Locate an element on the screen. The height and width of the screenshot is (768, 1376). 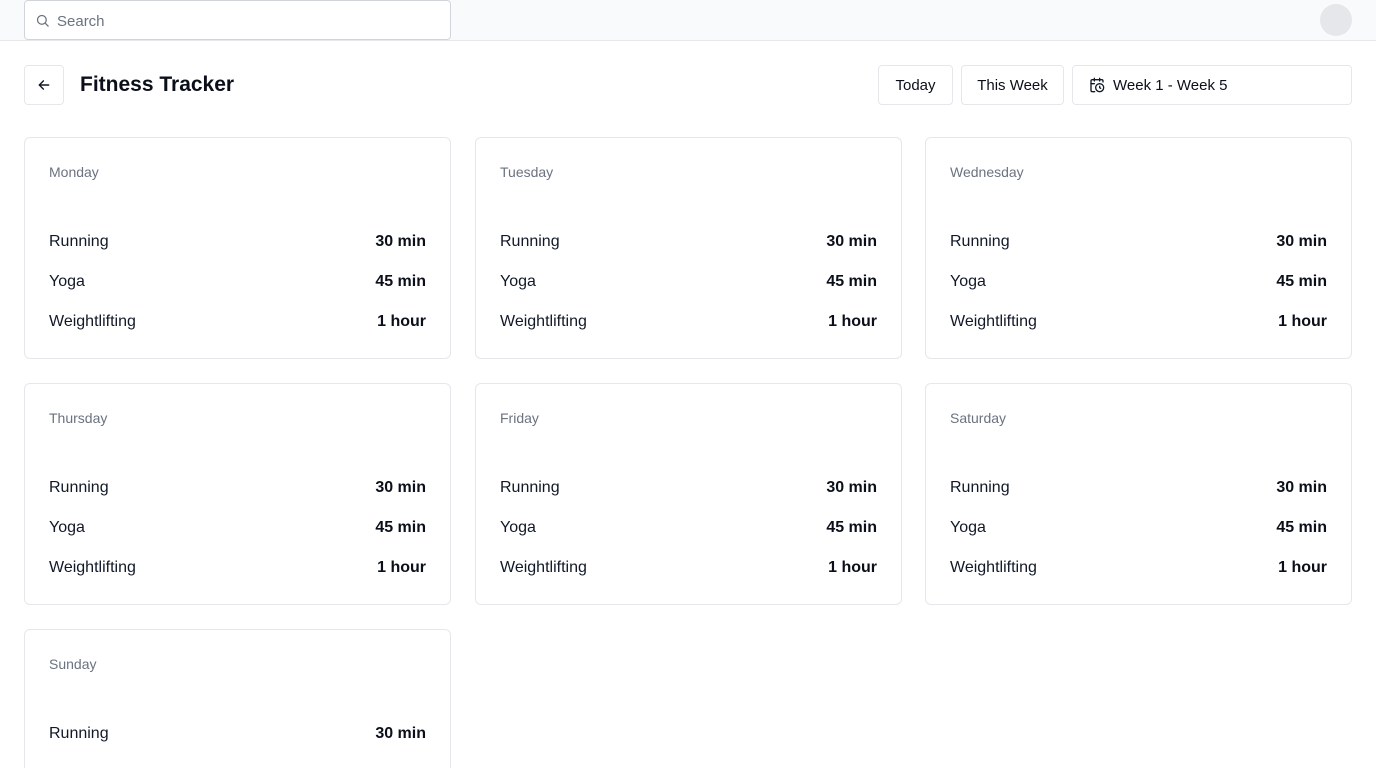
date-range-label: Week 1 - Week 5 is located at coordinates (1170, 85).